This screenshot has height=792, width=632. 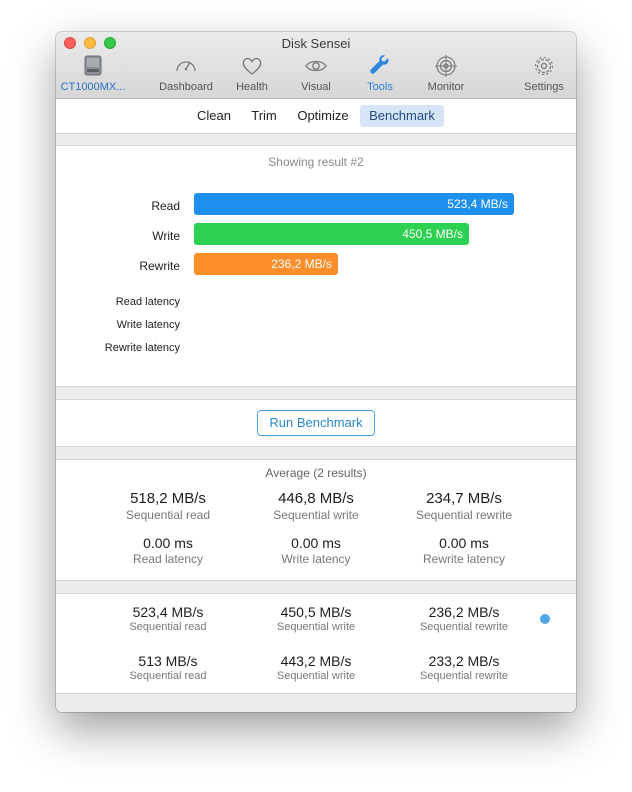 I want to click on eye-icon, so click(x=316, y=66).